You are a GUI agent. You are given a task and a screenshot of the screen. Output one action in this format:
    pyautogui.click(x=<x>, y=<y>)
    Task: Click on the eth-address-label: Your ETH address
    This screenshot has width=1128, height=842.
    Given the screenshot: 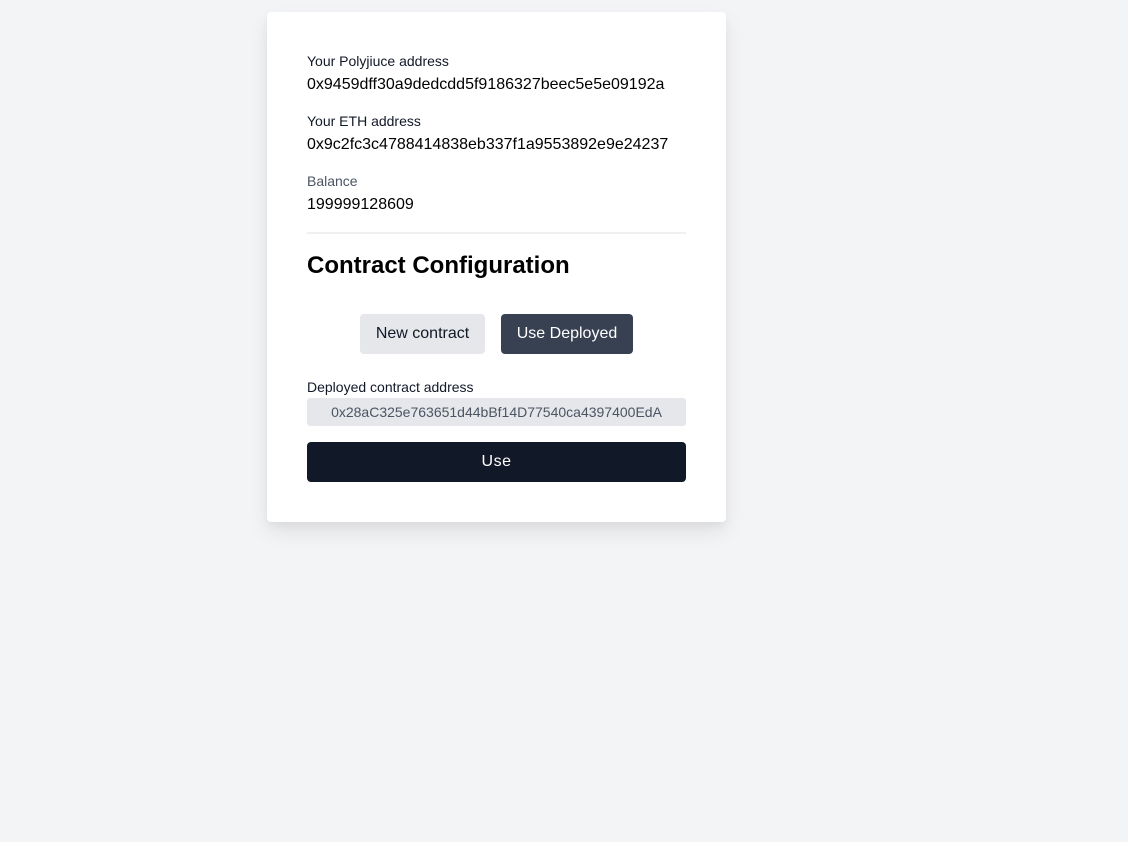 What is the action you would take?
    pyautogui.click(x=364, y=121)
    